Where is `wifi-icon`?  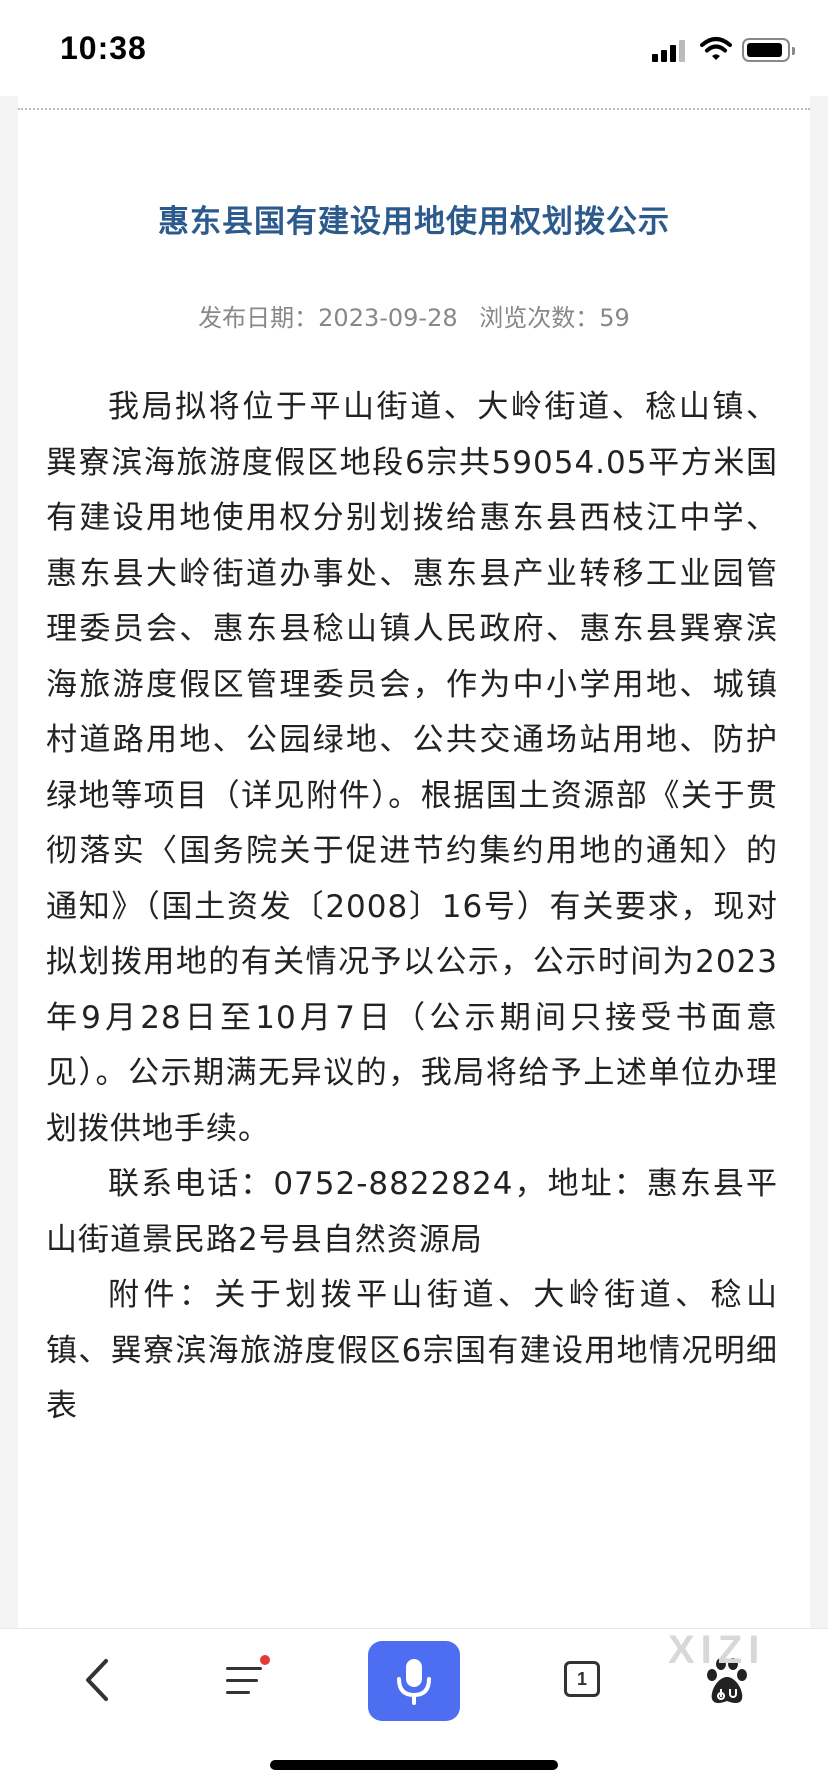
wifi-icon is located at coordinates (716, 48).